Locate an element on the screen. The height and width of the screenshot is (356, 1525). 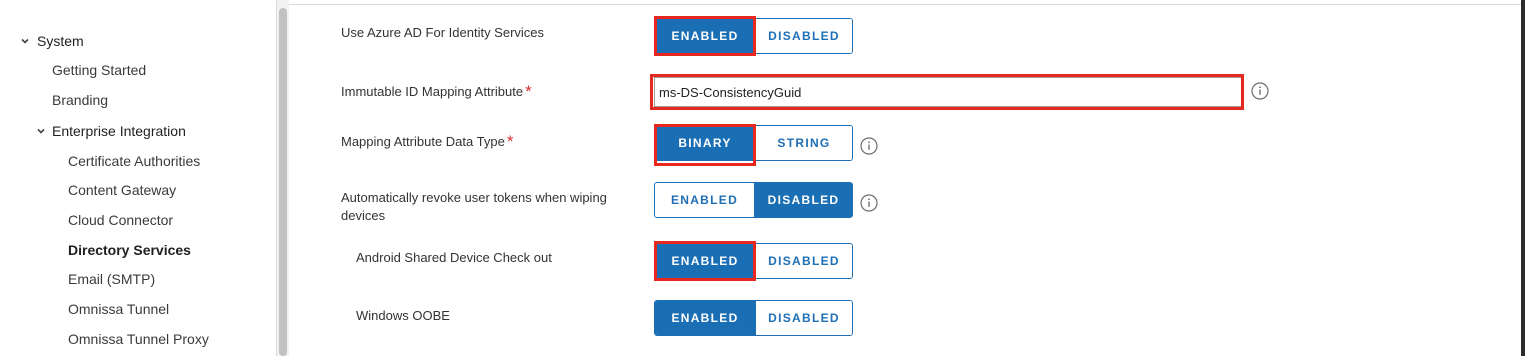
revoke-tokens-toggle: ENABLED DISABLED is located at coordinates (753, 200).